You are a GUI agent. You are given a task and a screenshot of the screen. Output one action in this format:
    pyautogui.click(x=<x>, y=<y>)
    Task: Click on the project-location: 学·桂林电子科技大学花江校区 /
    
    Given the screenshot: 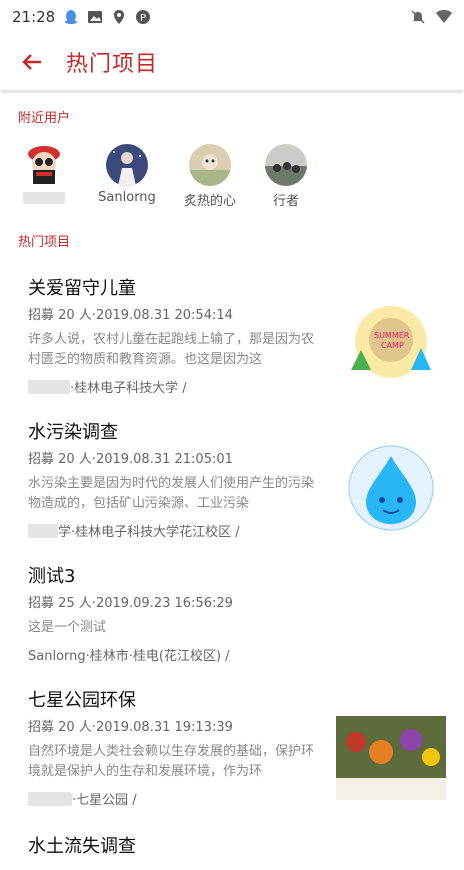 What is the action you would take?
    pyautogui.click(x=176, y=530)
    